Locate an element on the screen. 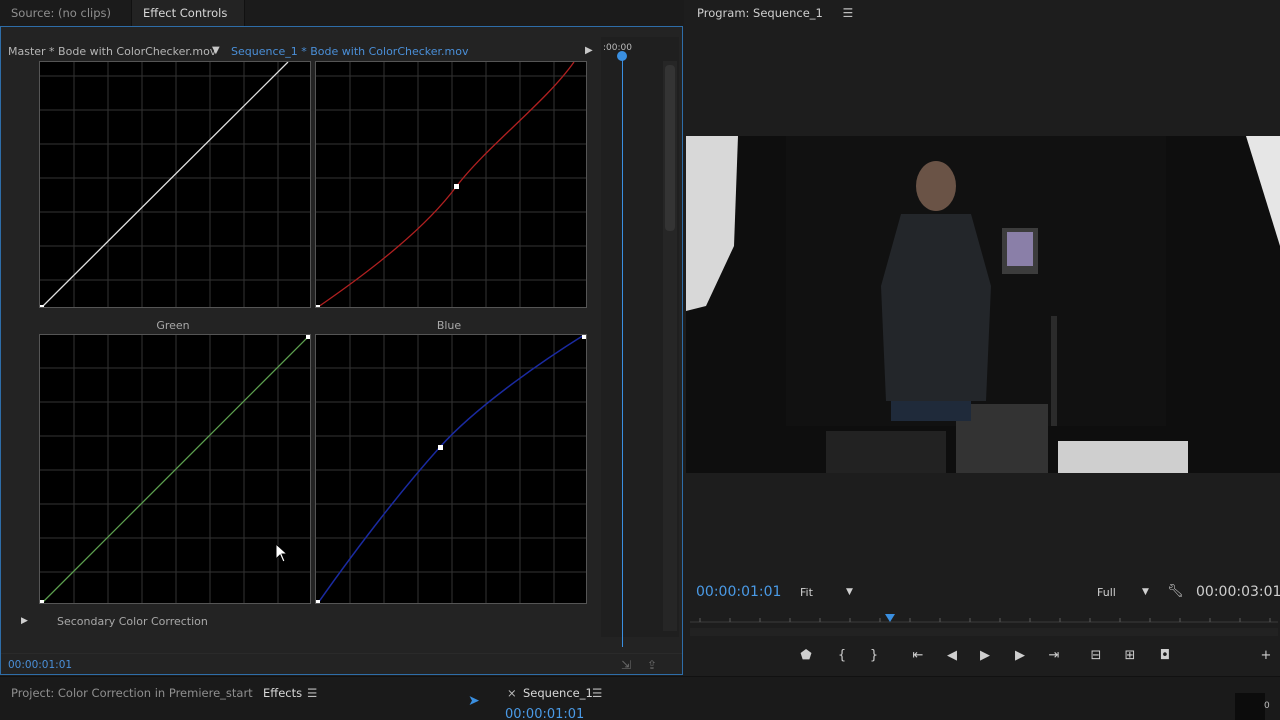 The image size is (1280, 720). program-duration: 00:00:03:01 is located at coordinates (1238, 592).